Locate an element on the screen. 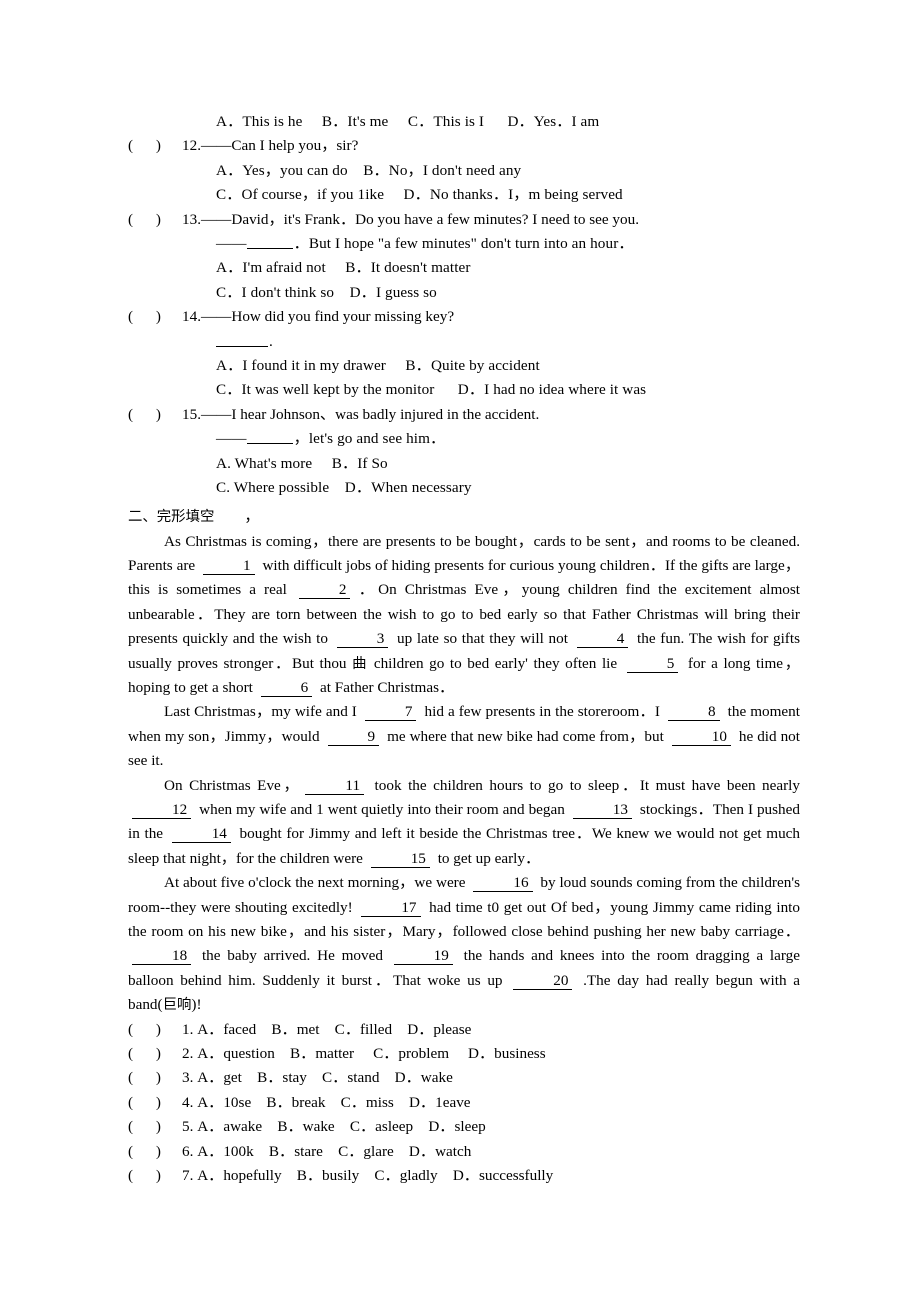 Image resolution: width=920 pixels, height=1302 pixels. cloze-answer-number: 2. is located at coordinates (190, 1054).